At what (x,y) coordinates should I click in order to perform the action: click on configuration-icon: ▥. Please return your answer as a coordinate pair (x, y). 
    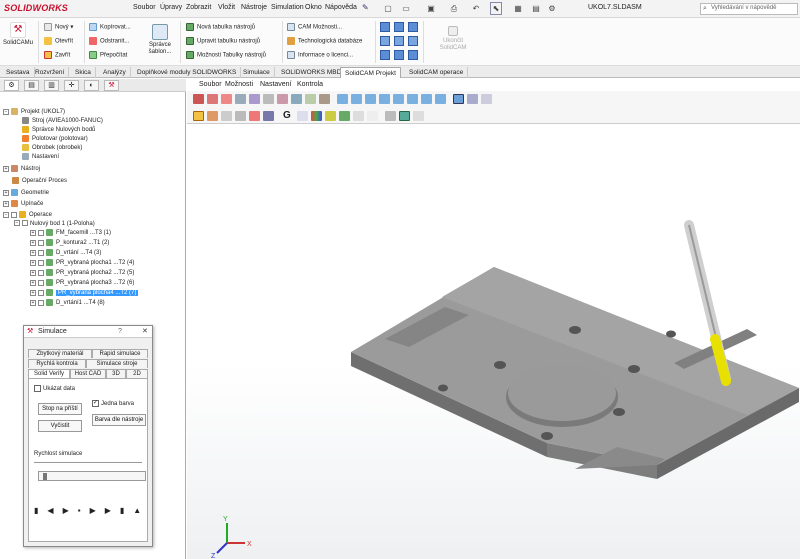
    Looking at the image, I should click on (51, 85).